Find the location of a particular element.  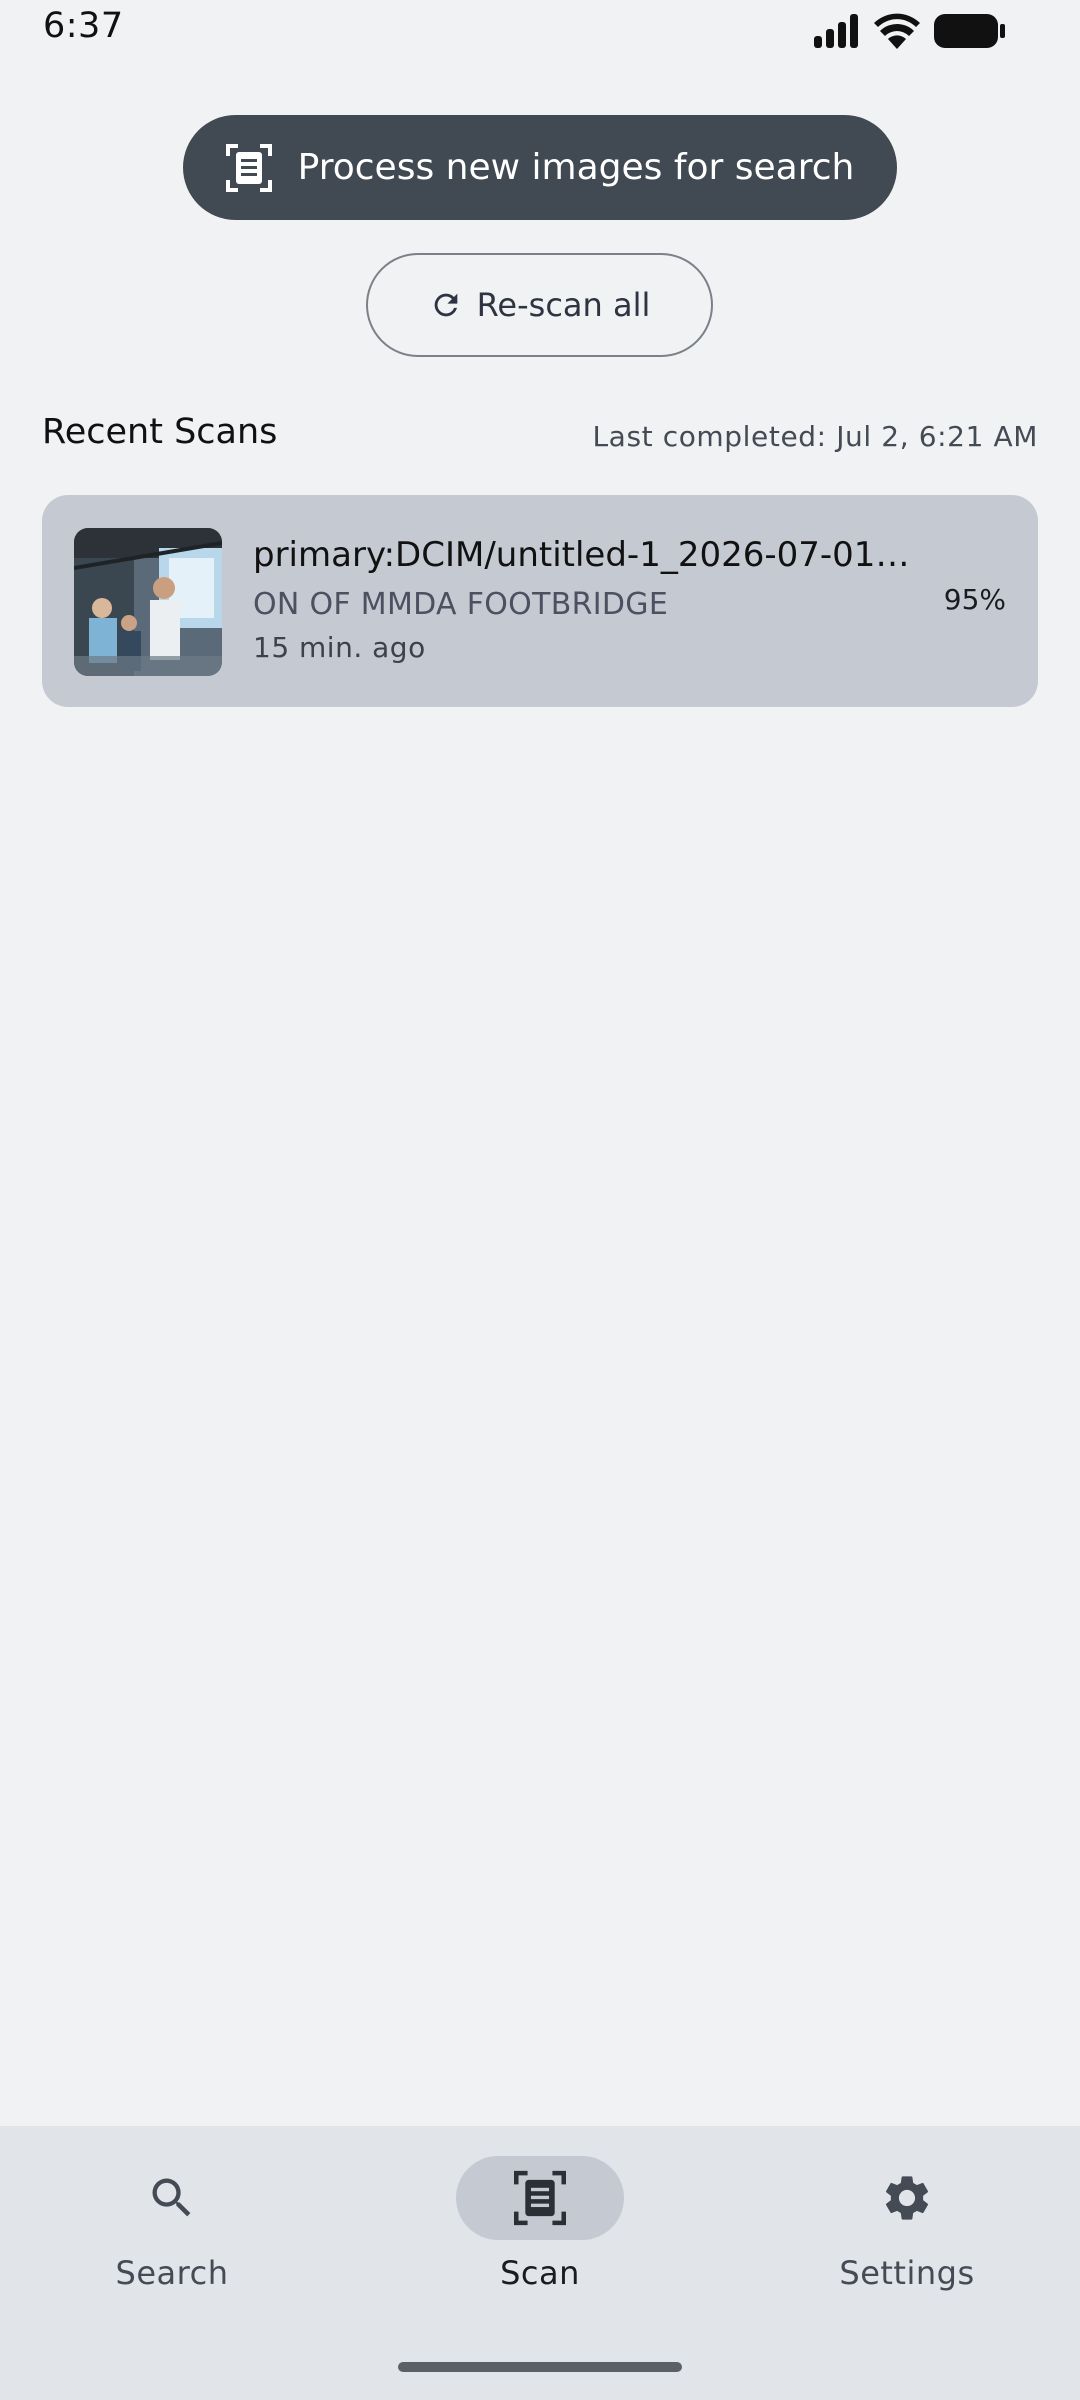

nav-label-settings: Settings is located at coordinates (907, 2273).